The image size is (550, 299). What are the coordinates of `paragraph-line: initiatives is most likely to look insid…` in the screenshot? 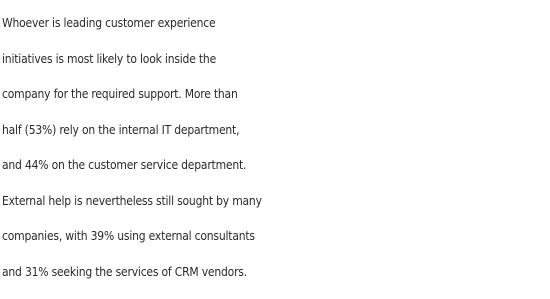 It's located at (109, 58).